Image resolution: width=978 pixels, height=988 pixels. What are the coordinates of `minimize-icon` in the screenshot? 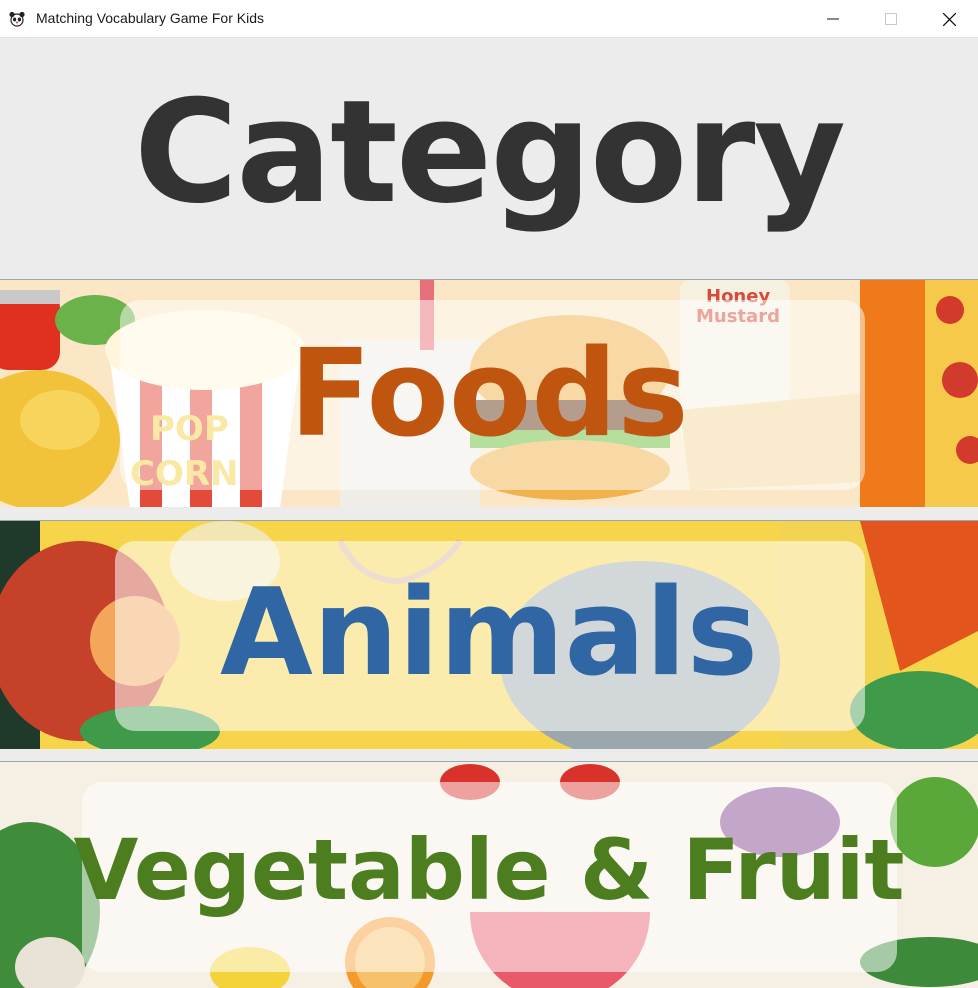 It's located at (833, 19).